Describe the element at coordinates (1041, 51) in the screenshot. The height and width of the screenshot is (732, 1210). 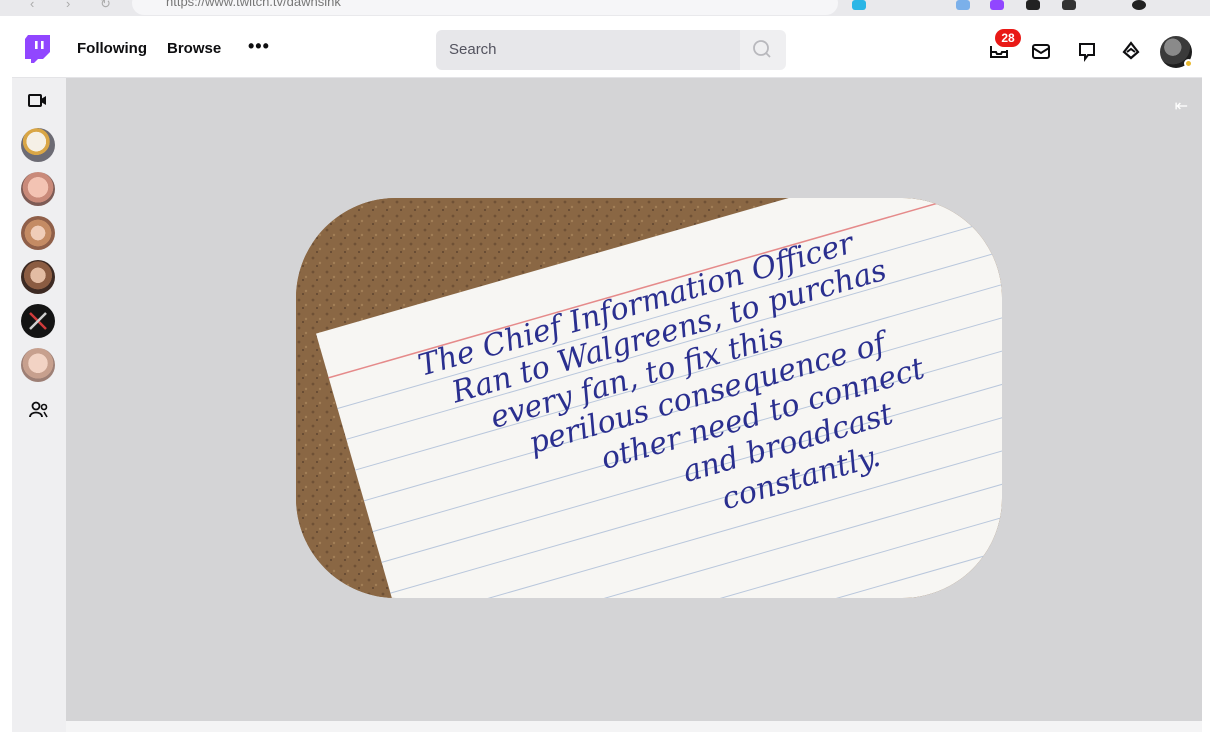
I see `inbox-icon` at that location.